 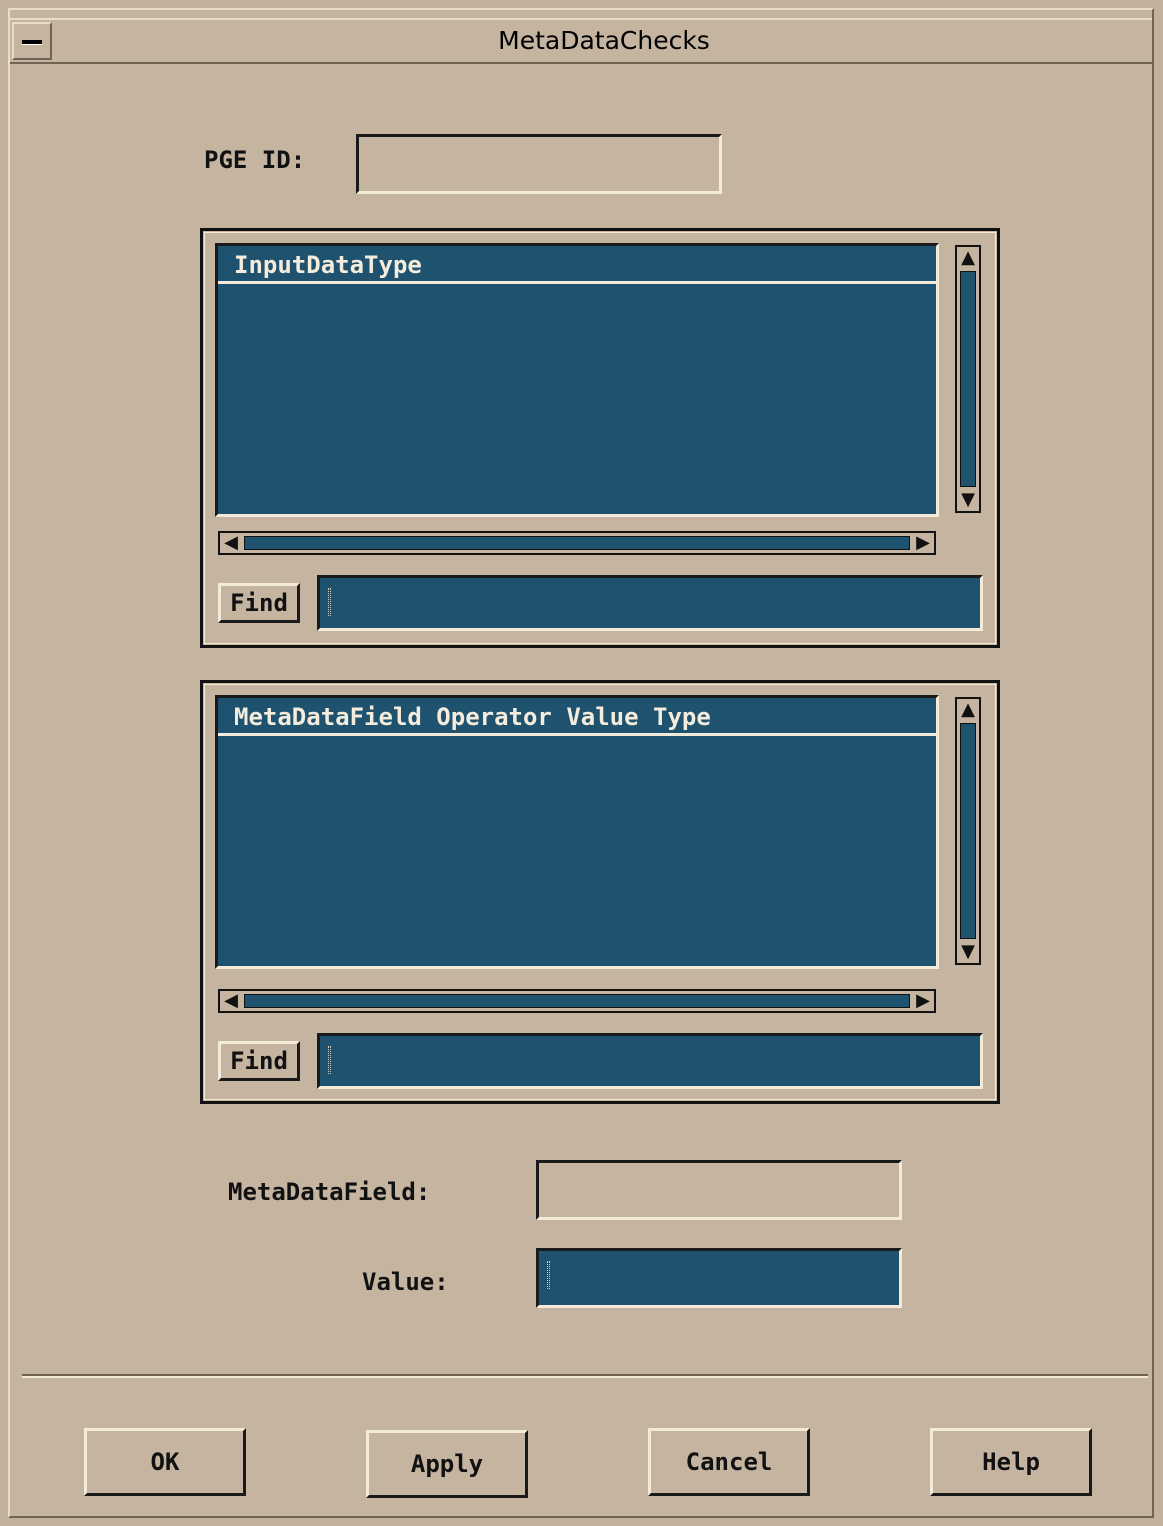 What do you see at coordinates (259, 1061) in the screenshot?
I see `metadata-field-find-button: Find` at bounding box center [259, 1061].